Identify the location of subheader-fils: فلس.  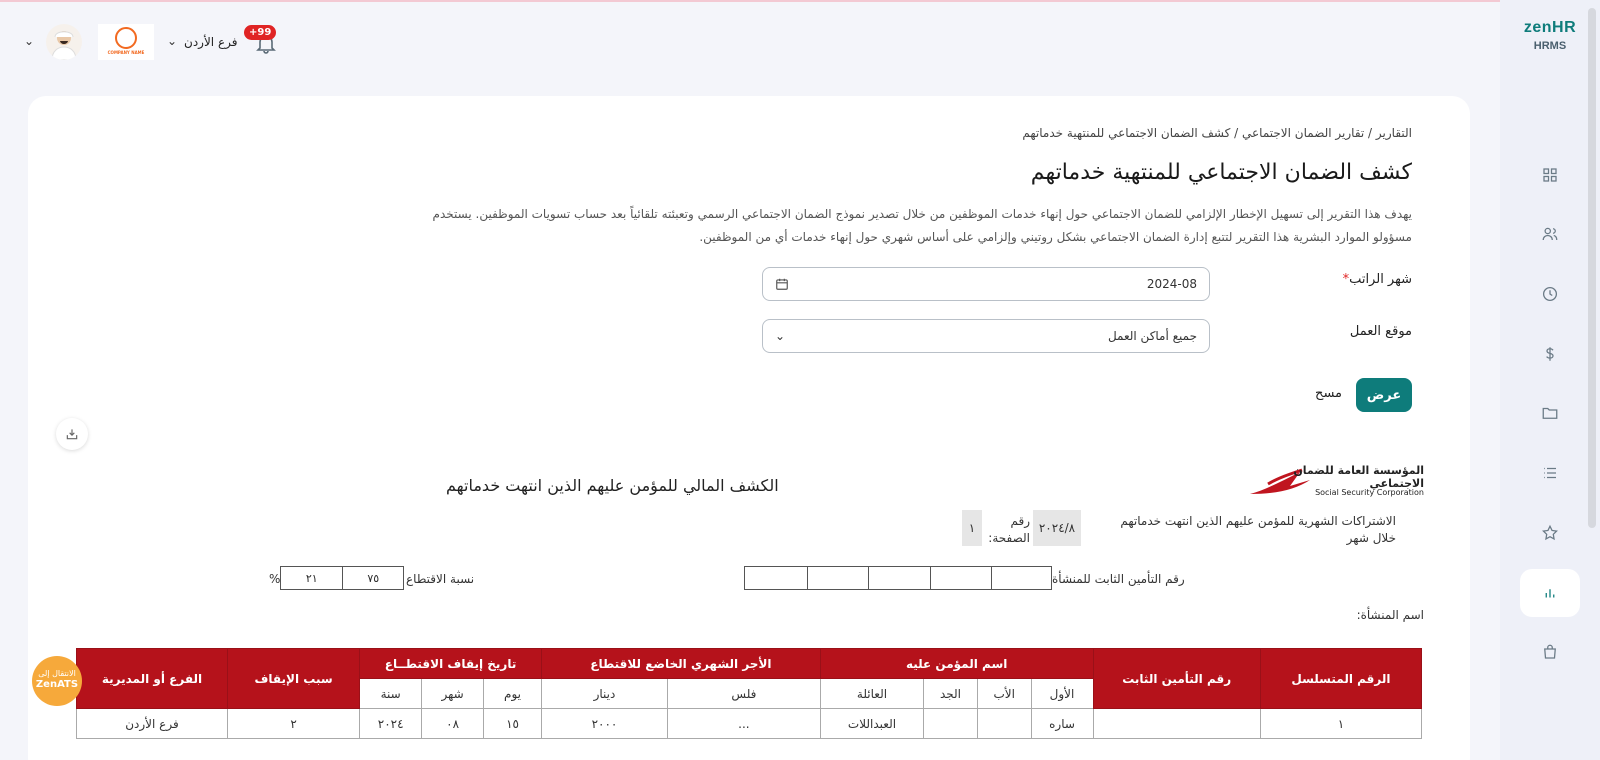
(743, 693).